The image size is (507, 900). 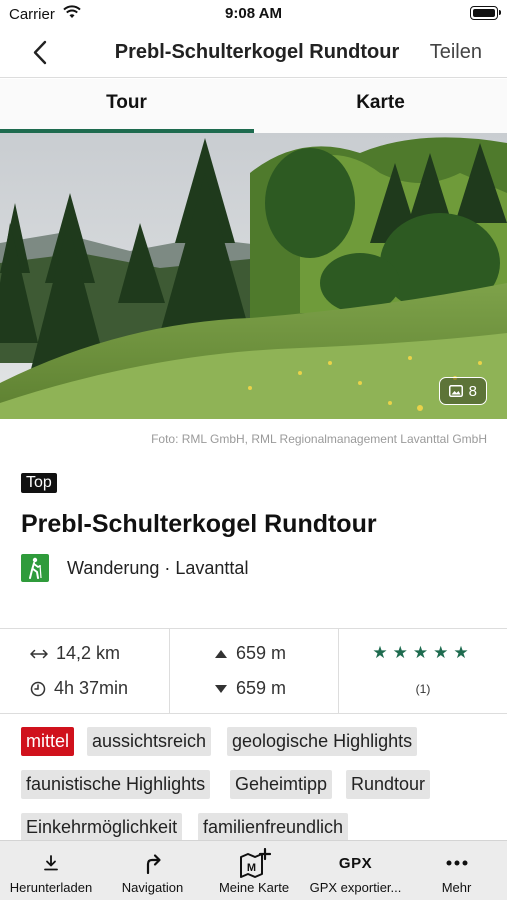 I want to click on stats-elevation: 659 m 659 m, so click(x=254, y=671).